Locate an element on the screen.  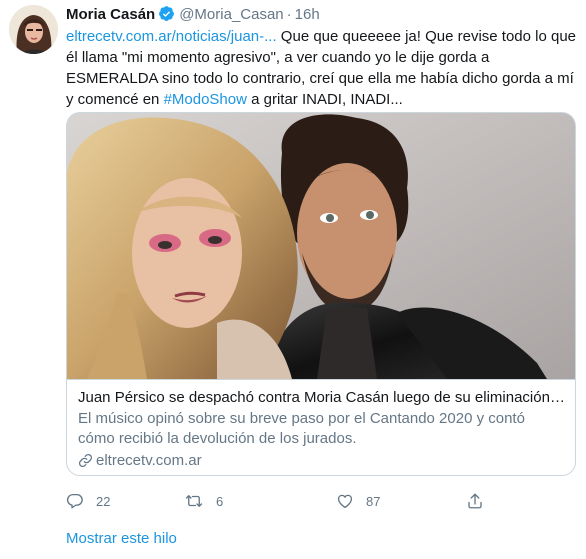
retweet-button: 6 is located at coordinates (203, 501).